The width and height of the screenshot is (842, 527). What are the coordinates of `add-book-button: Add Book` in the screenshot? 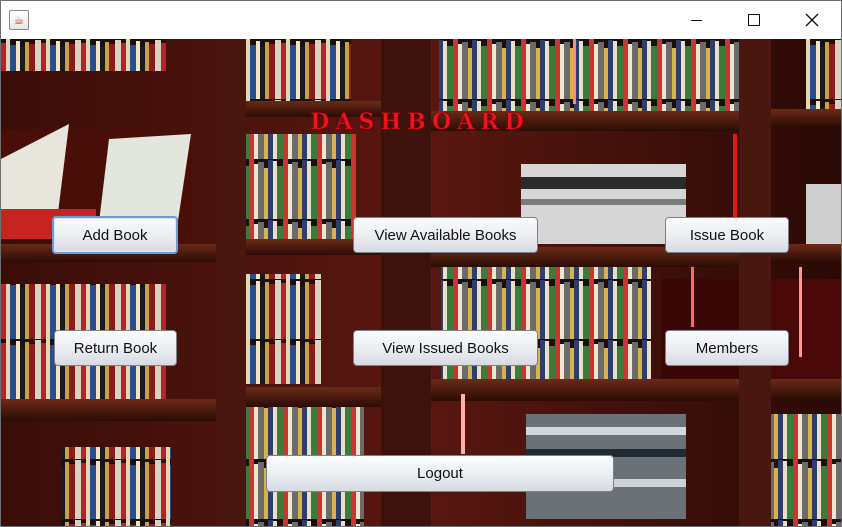 It's located at (115, 235).